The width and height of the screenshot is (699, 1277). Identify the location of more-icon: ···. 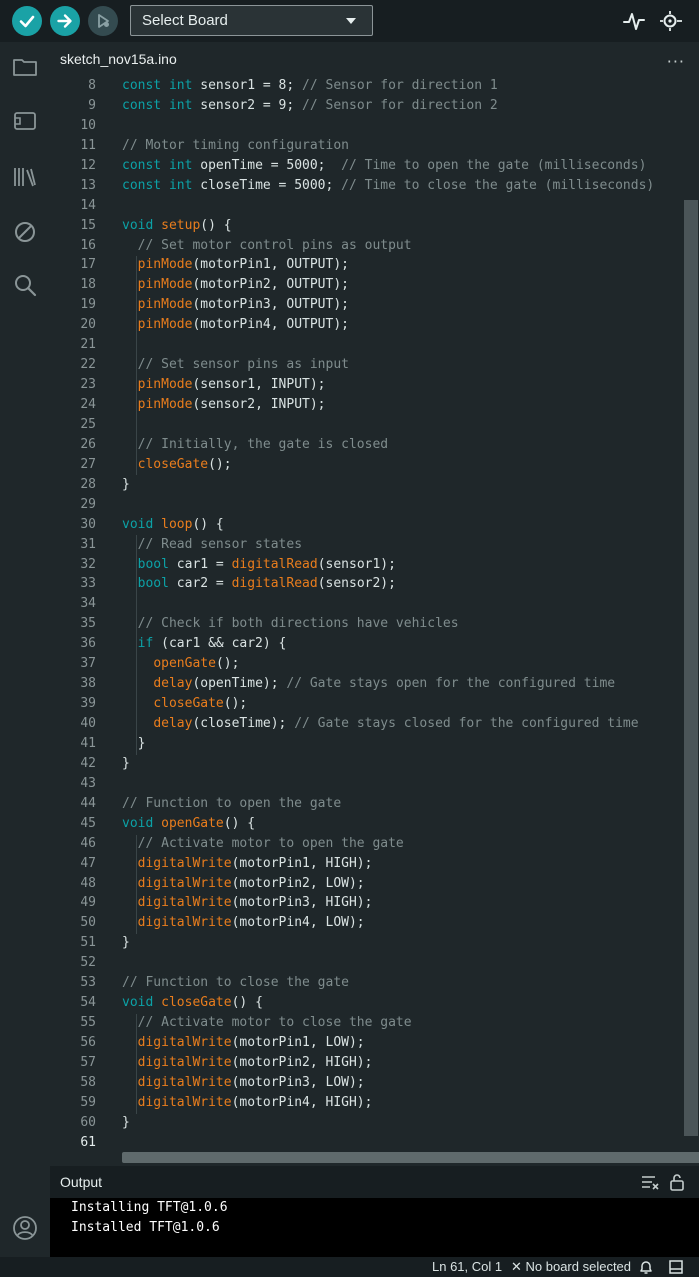
(676, 61).